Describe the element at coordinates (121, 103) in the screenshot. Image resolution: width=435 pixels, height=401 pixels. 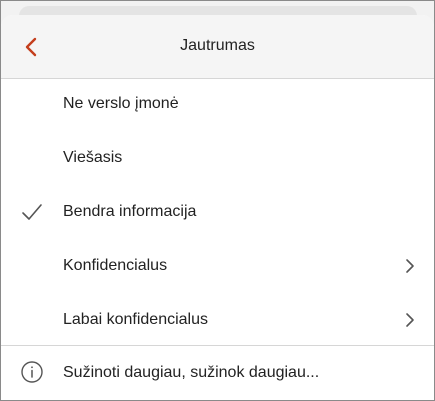
I see `menu-item-label: Ne verslo įmonė` at that location.